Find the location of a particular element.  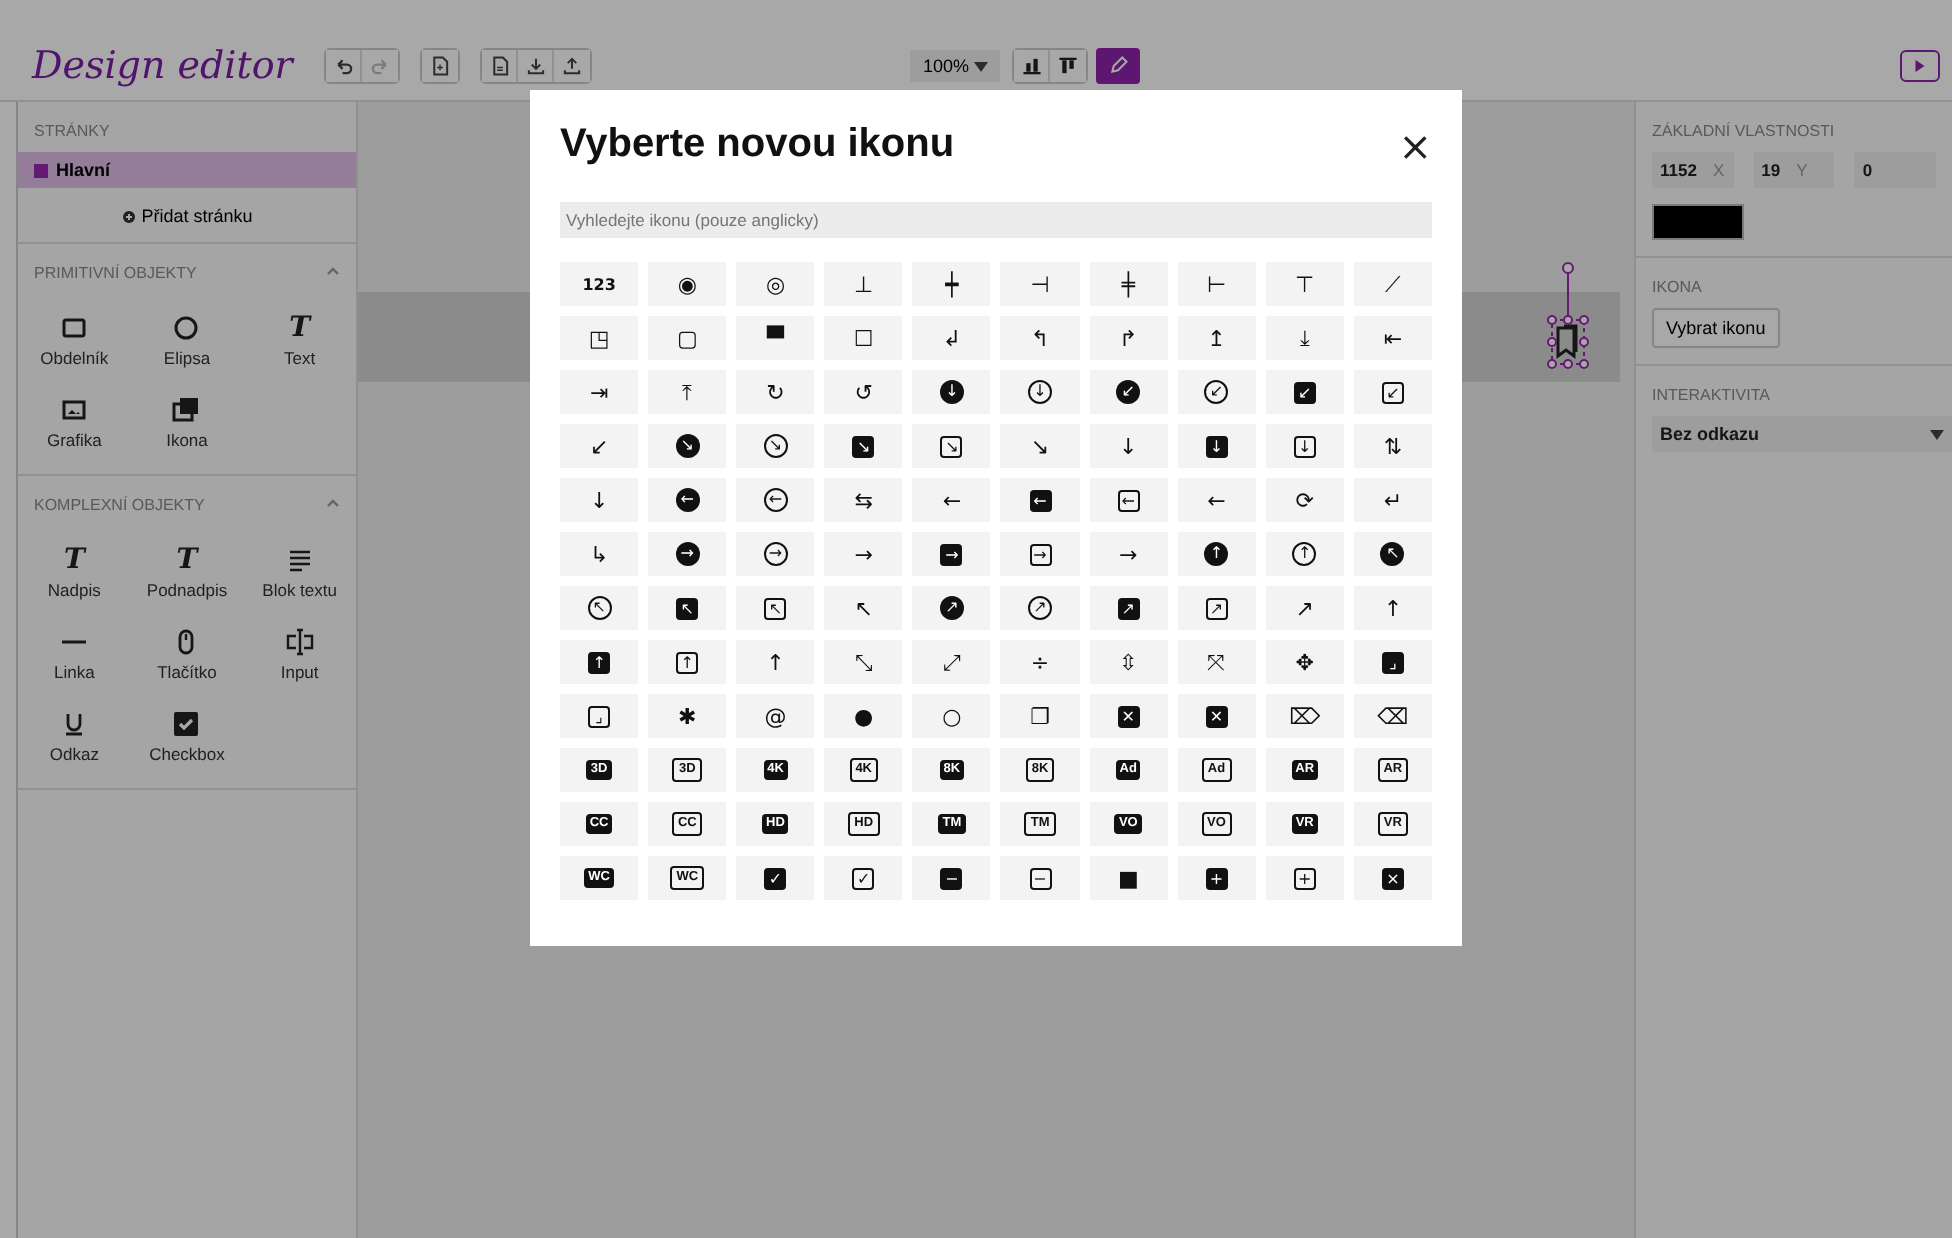

undo-button is located at coordinates (344, 66).